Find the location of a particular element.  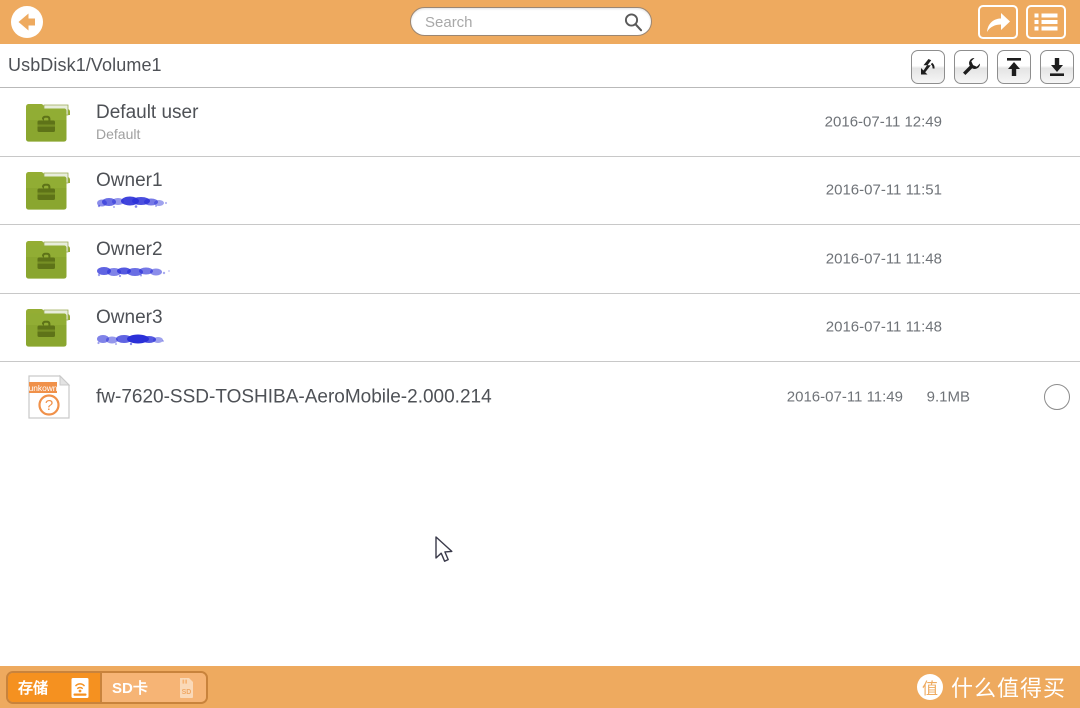

search-box is located at coordinates (531, 22).